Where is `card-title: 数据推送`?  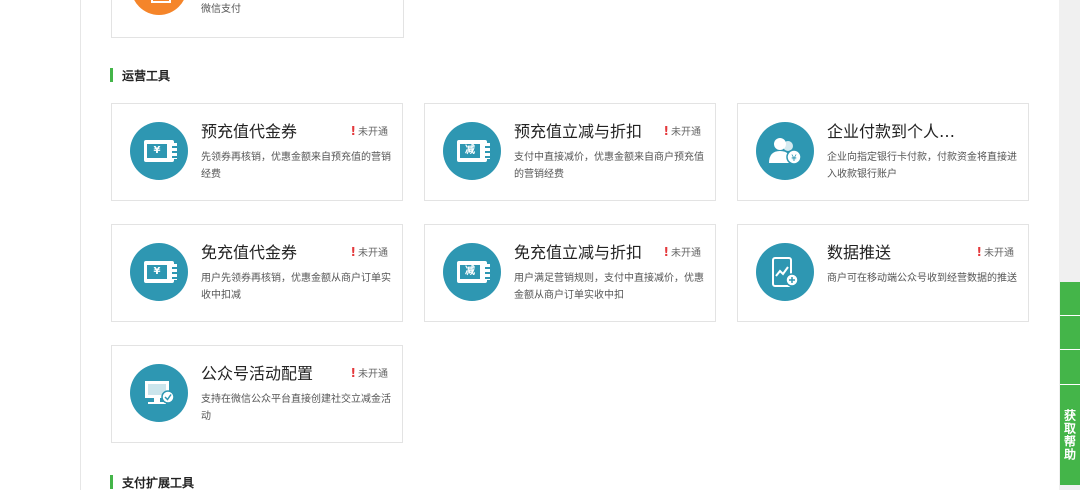
card-title: 数据推送 is located at coordinates (859, 252).